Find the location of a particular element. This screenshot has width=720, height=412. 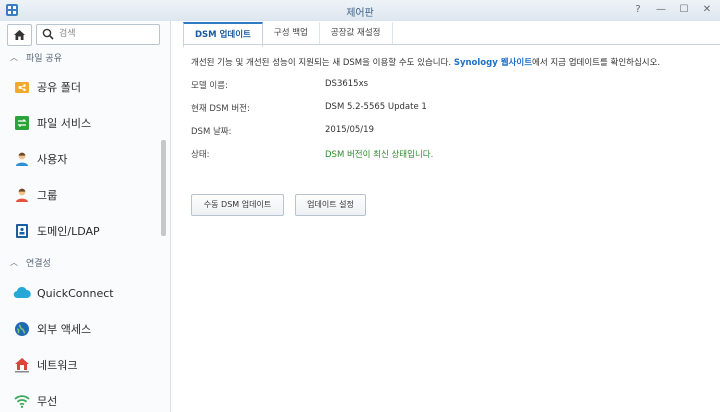

search-icon is located at coordinates (48, 34).